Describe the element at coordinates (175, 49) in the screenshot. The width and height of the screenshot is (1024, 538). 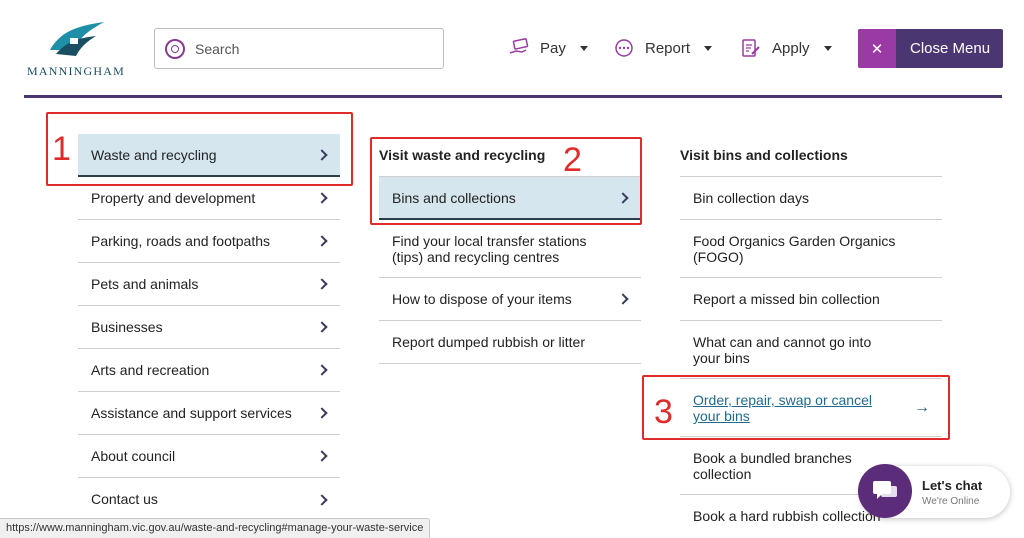
I see `search-icon` at that location.